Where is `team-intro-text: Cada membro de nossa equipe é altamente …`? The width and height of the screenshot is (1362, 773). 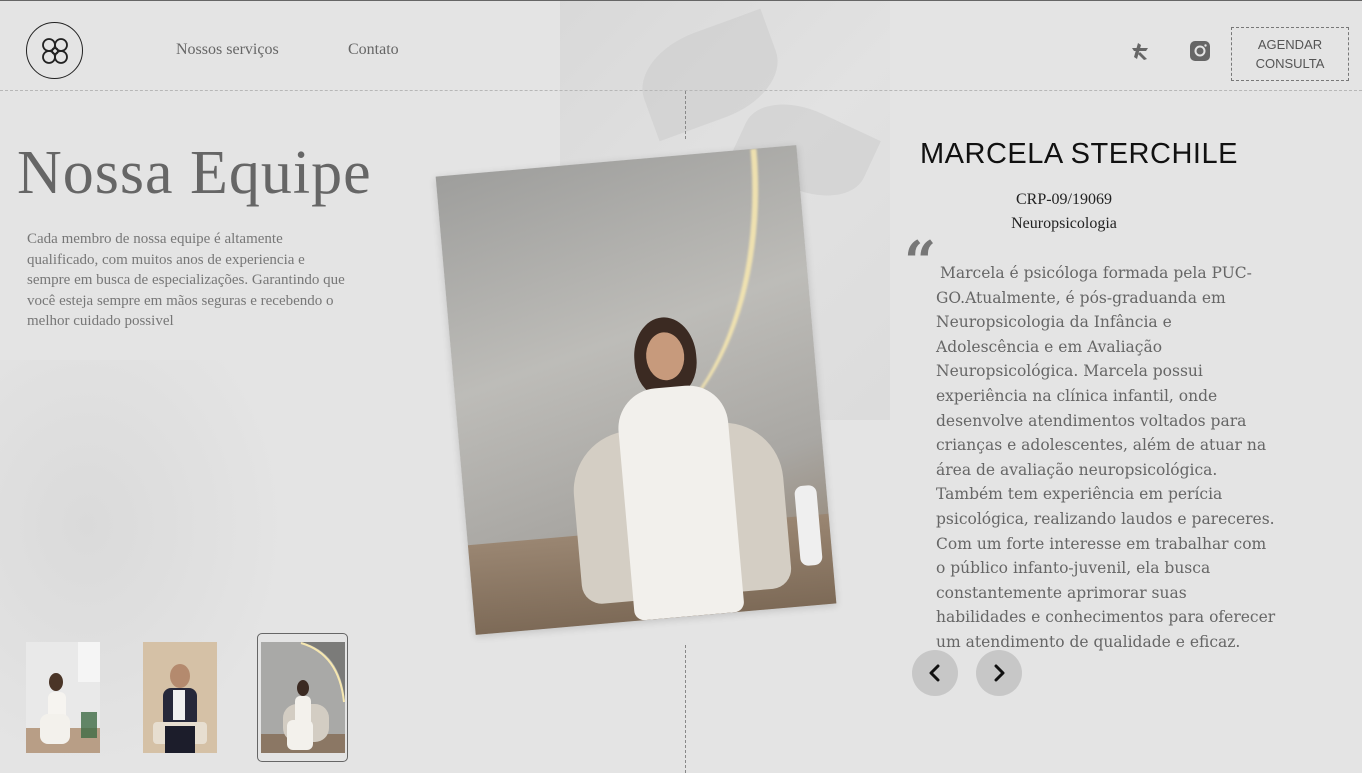
team-intro-text: Cada membro de nossa equipe é altamente … is located at coordinates (186, 280).